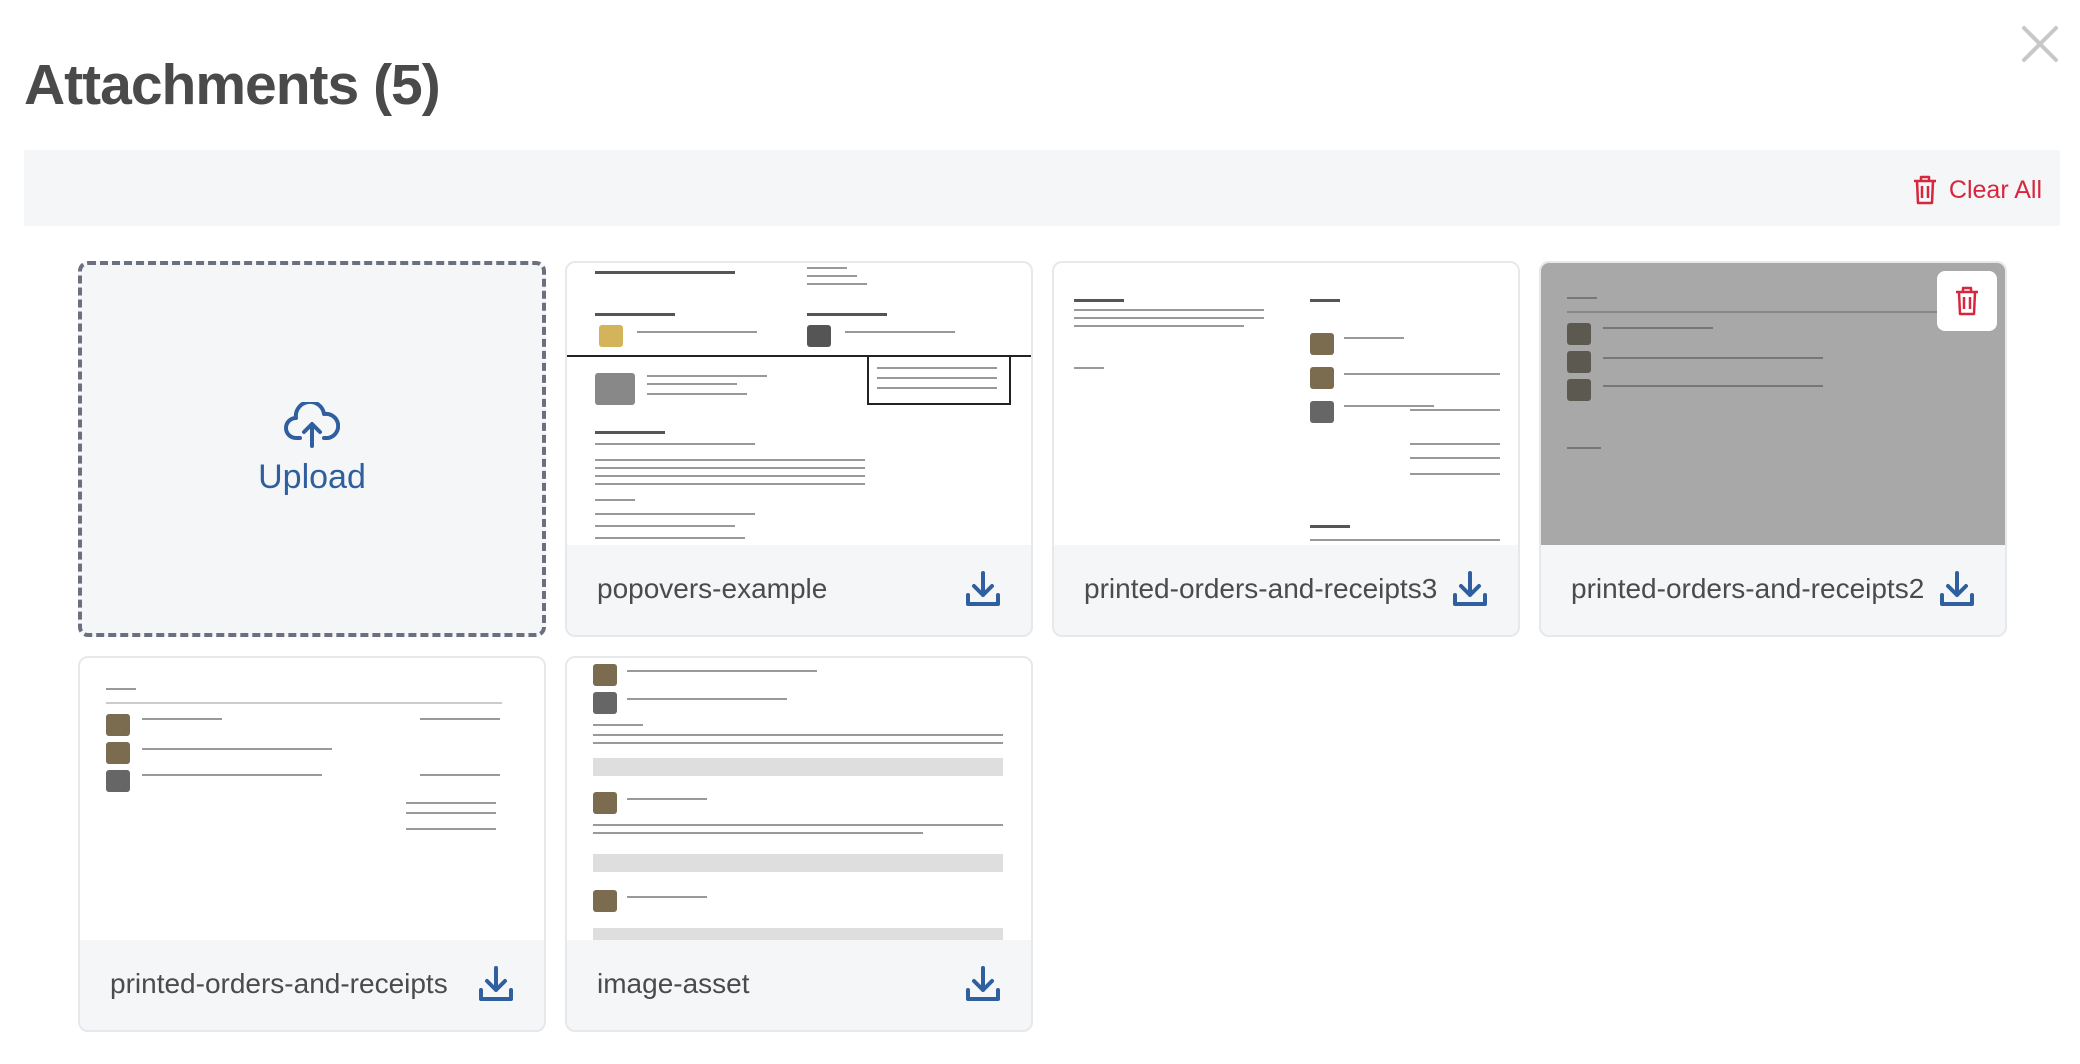 This screenshot has height=1064, width=2080. I want to click on cloud-upload-icon, so click(312, 424).